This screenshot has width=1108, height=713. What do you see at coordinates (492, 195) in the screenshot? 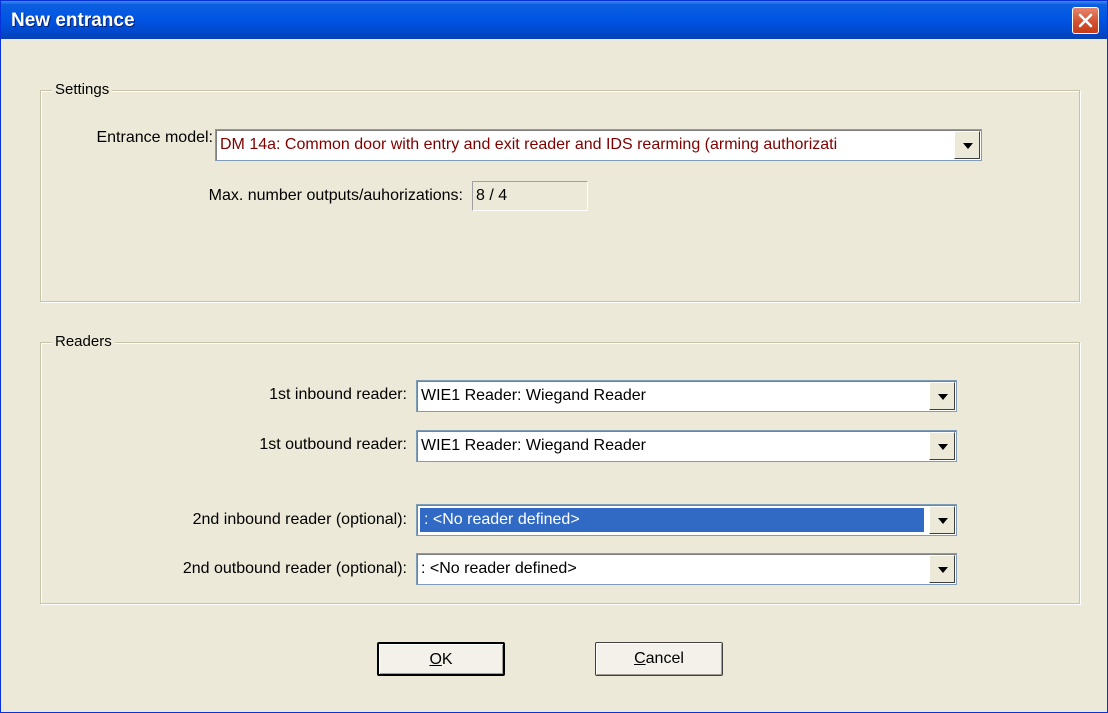
I see `max-outputs-value: 8 / 4` at bounding box center [492, 195].